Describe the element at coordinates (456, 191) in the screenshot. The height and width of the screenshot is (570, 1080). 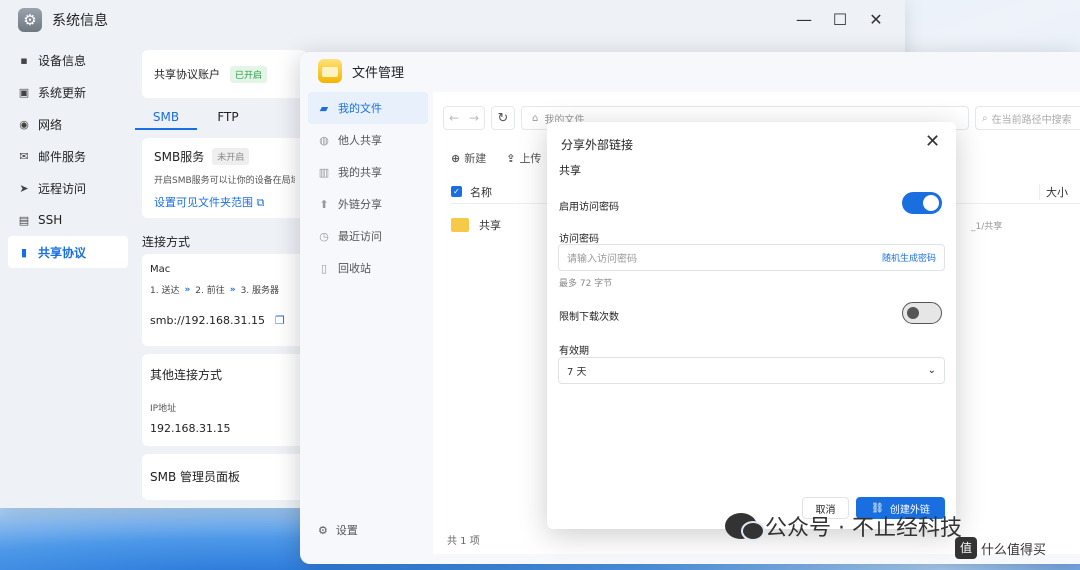
I see `select-all-checkbox: ✓` at that location.